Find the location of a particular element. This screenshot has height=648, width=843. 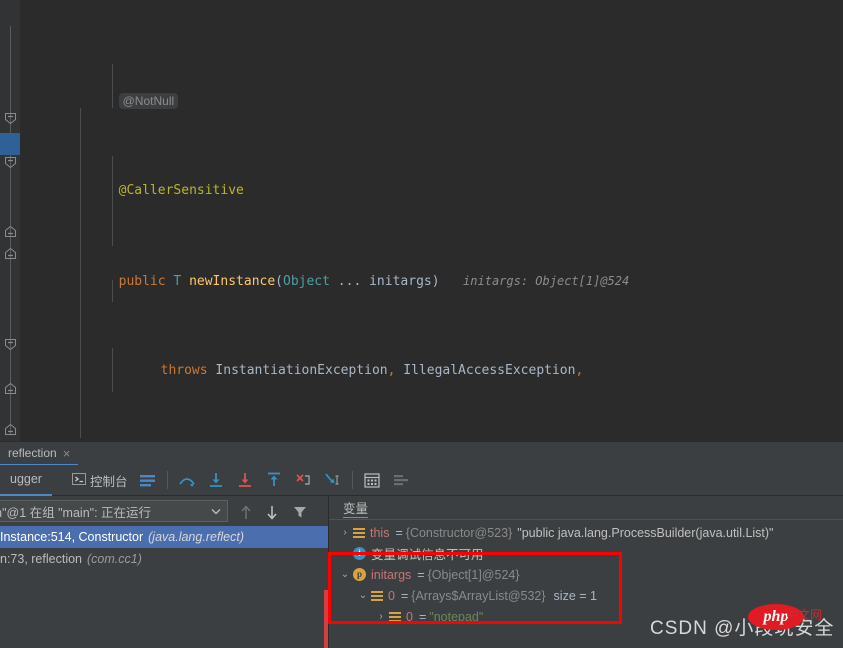

code-line: @CallerSensitive is located at coordinates (431, 178).